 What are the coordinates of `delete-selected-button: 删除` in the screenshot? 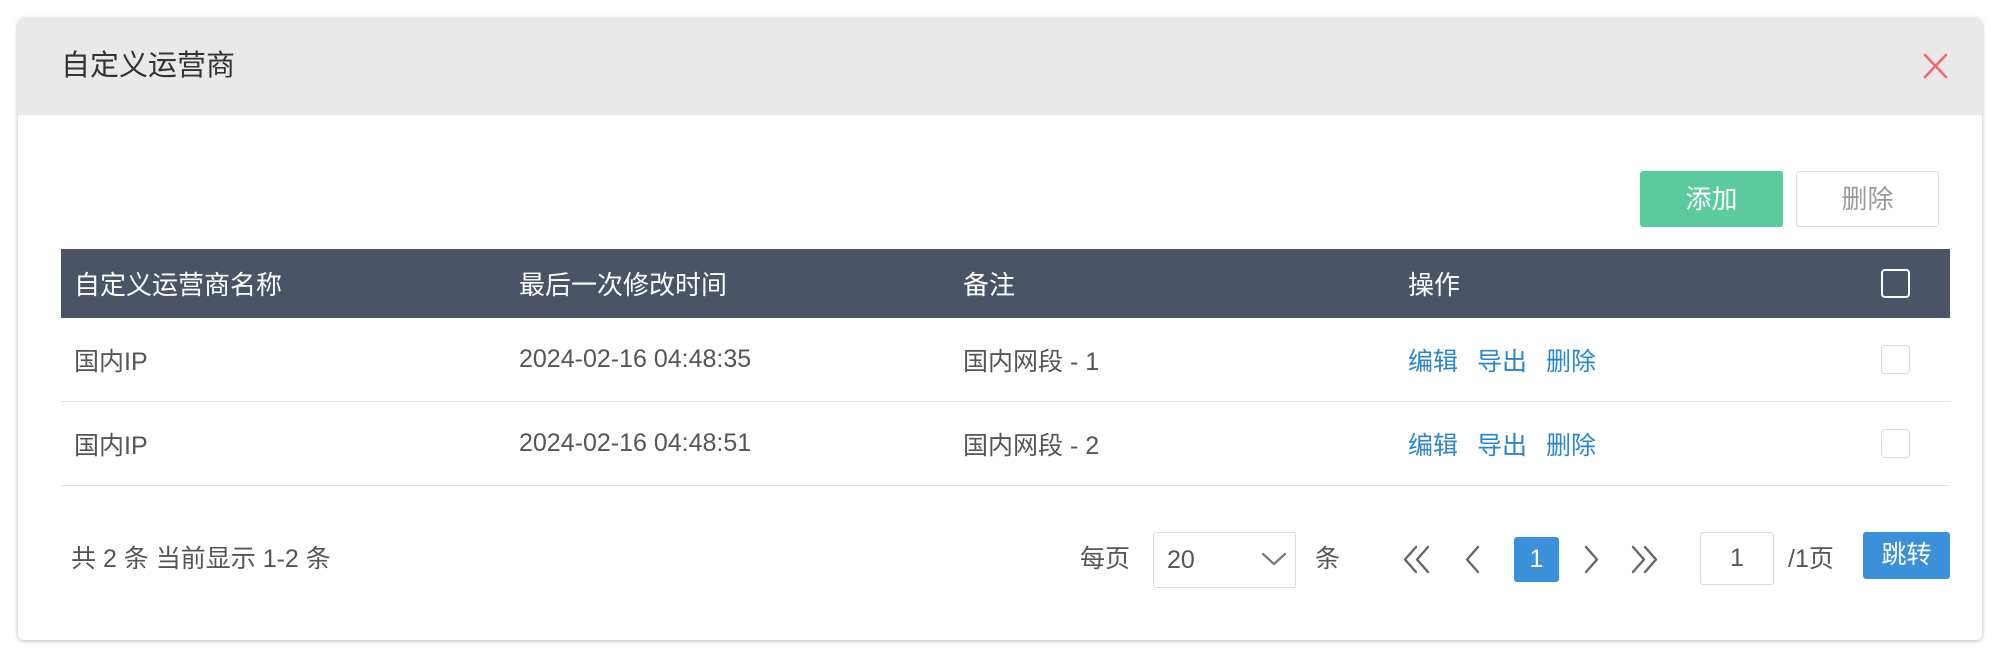 It's located at (1867, 199).